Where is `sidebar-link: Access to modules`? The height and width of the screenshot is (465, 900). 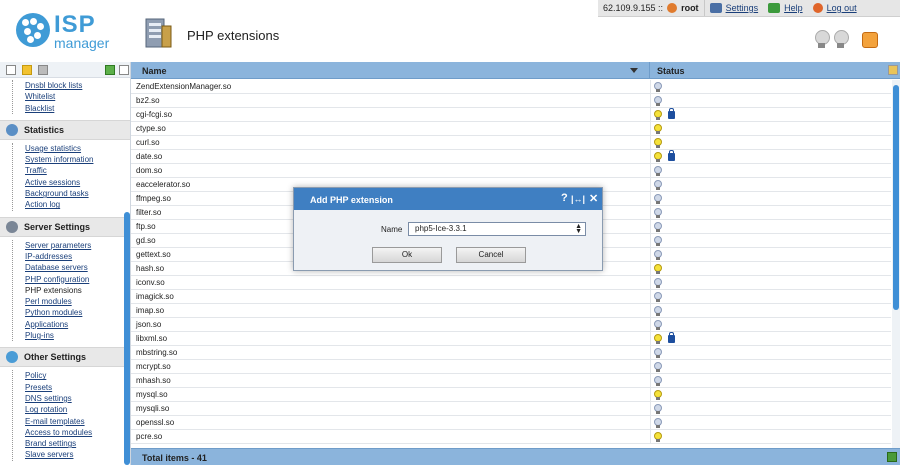
sidebar-link: Access to modules is located at coordinates (58, 432).